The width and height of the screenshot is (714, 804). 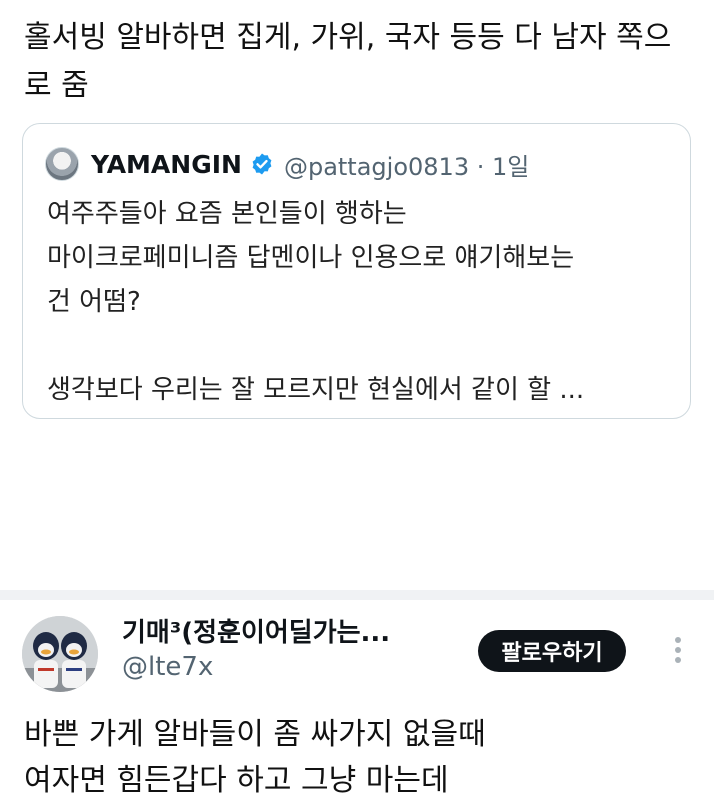 What do you see at coordinates (255, 757) in the screenshot?
I see `tweet-text: 바쁜 가게 알바들이 좀 싸가지 없을때 여자면 힘든갑다 하고 그냥 마는데` at bounding box center [255, 757].